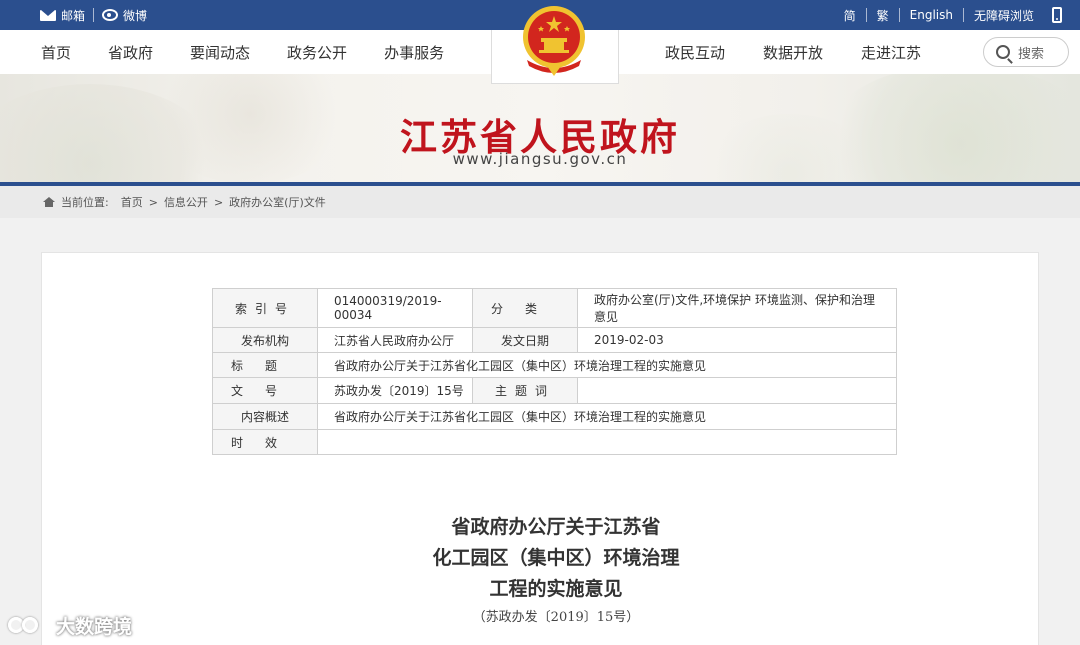 This screenshot has height=645, width=1080. I want to click on site-url: www.jiangsu.gov.cn, so click(540, 159).